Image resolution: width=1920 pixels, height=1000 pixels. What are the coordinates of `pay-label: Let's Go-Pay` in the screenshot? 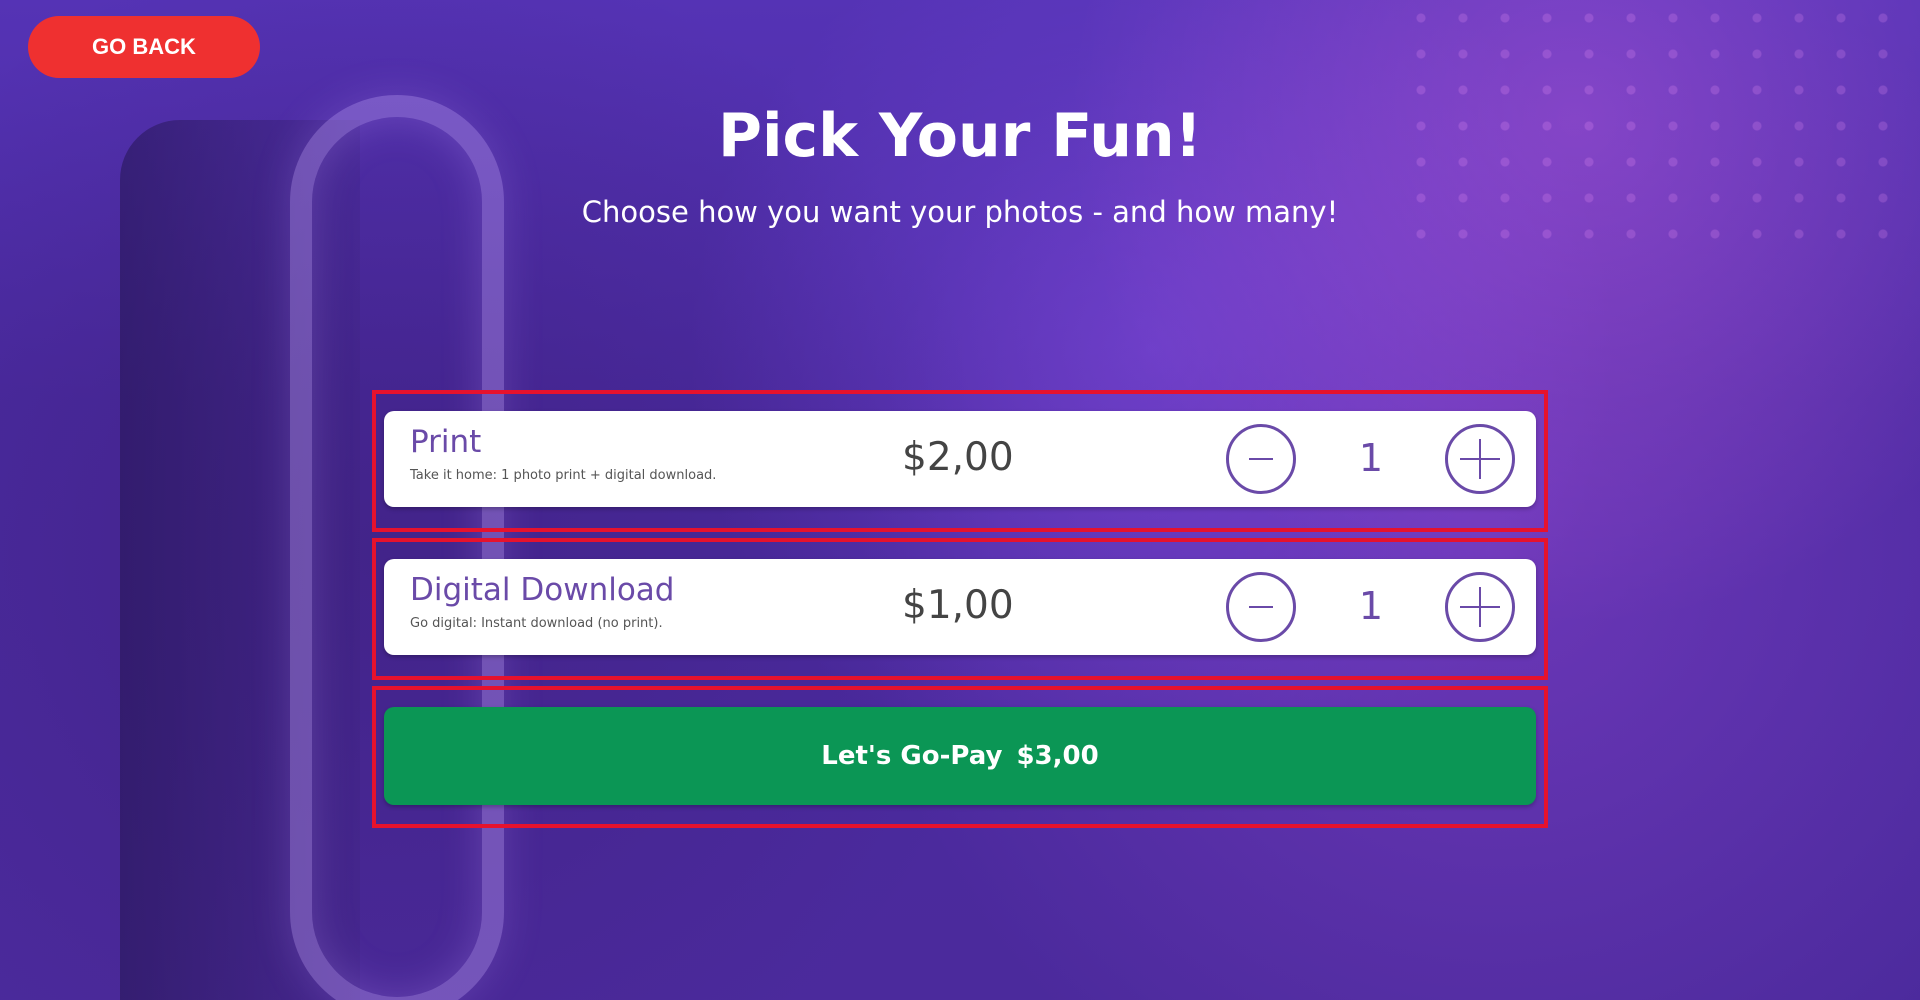 It's located at (912, 756).